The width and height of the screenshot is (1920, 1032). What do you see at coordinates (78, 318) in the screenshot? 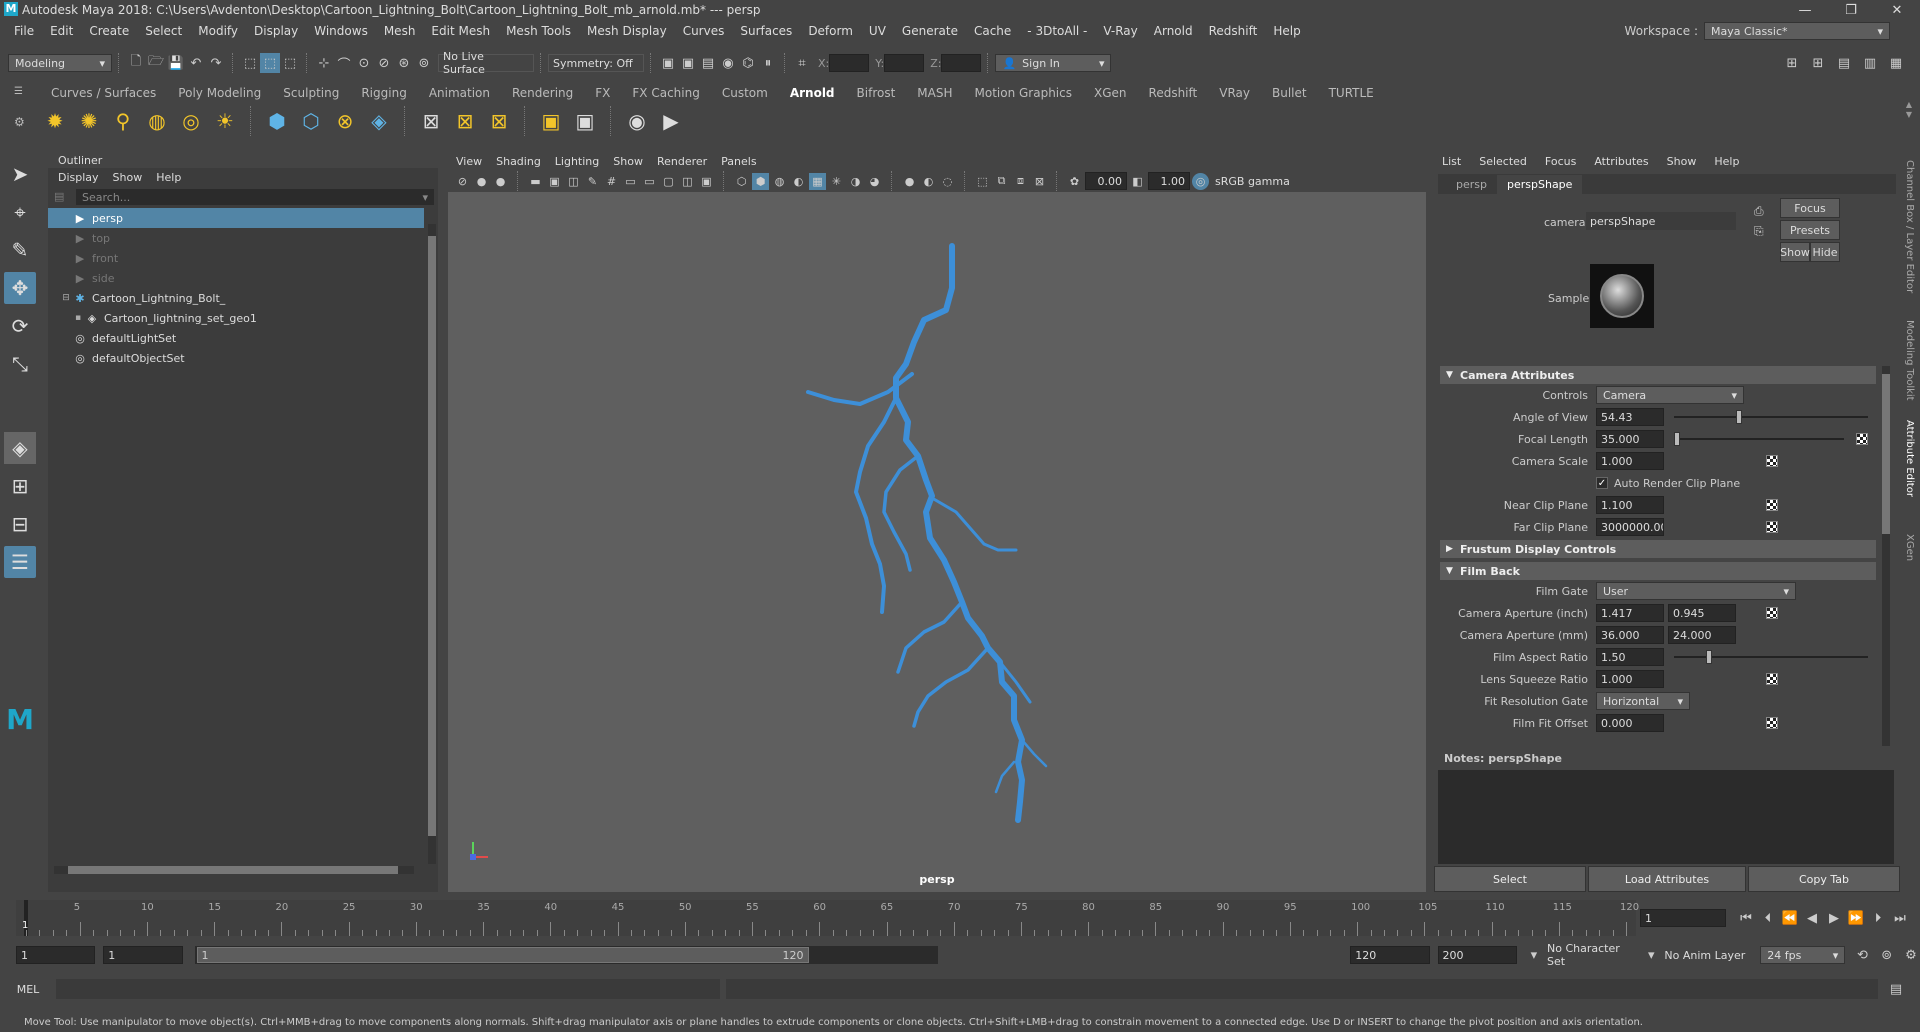
I see `expand-icon: ▪` at bounding box center [78, 318].